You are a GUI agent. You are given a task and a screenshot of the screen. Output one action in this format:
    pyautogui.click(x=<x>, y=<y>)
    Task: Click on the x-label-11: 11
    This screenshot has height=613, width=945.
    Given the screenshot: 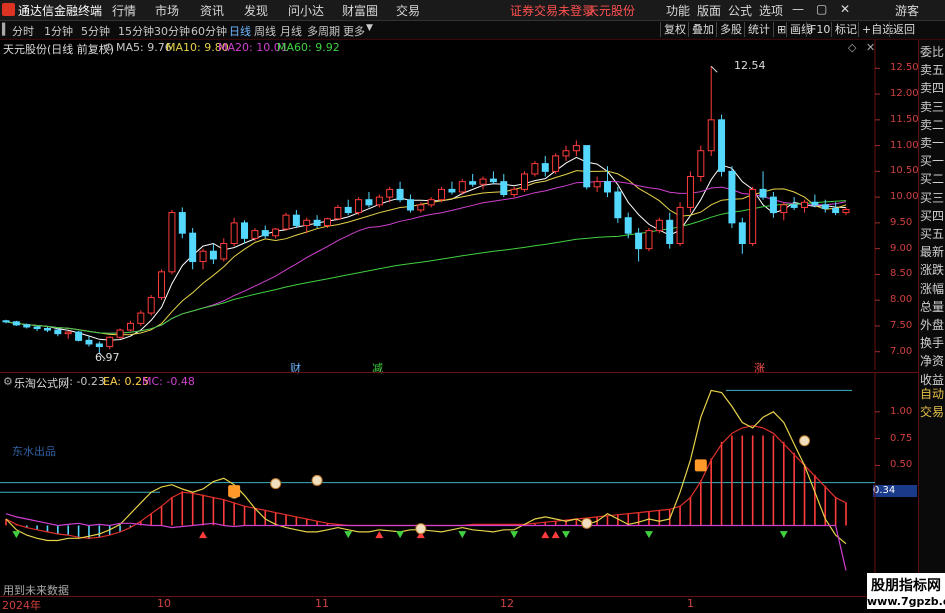 What is the action you would take?
    pyautogui.click(x=322, y=603)
    